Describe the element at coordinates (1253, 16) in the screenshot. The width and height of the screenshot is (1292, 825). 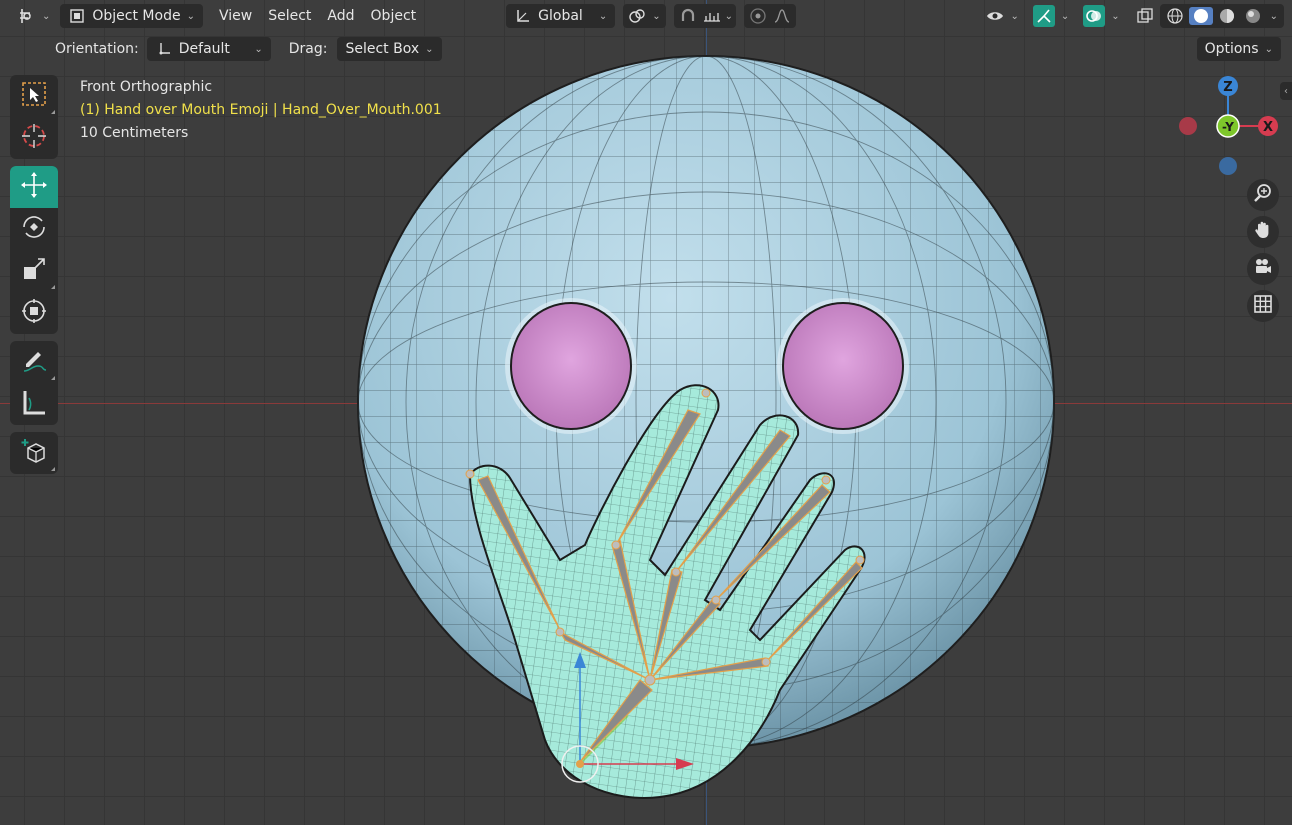
I see `rendered-shading-icon` at that location.